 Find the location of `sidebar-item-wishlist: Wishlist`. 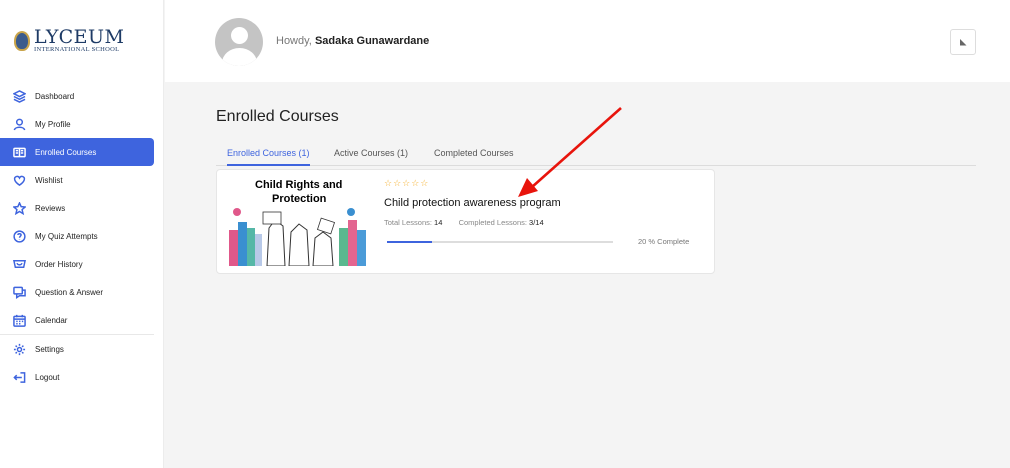

sidebar-item-wishlist: Wishlist is located at coordinates (77, 180).